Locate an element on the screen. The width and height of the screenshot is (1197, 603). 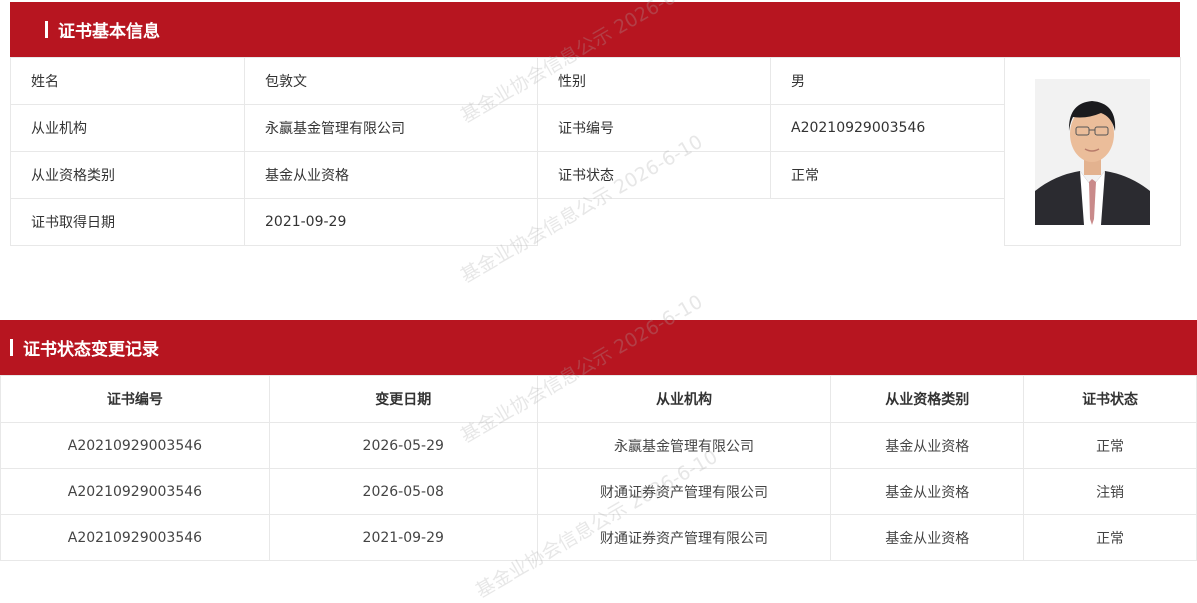
basic-info-title: 证书基本信息 is located at coordinates (109, 32).